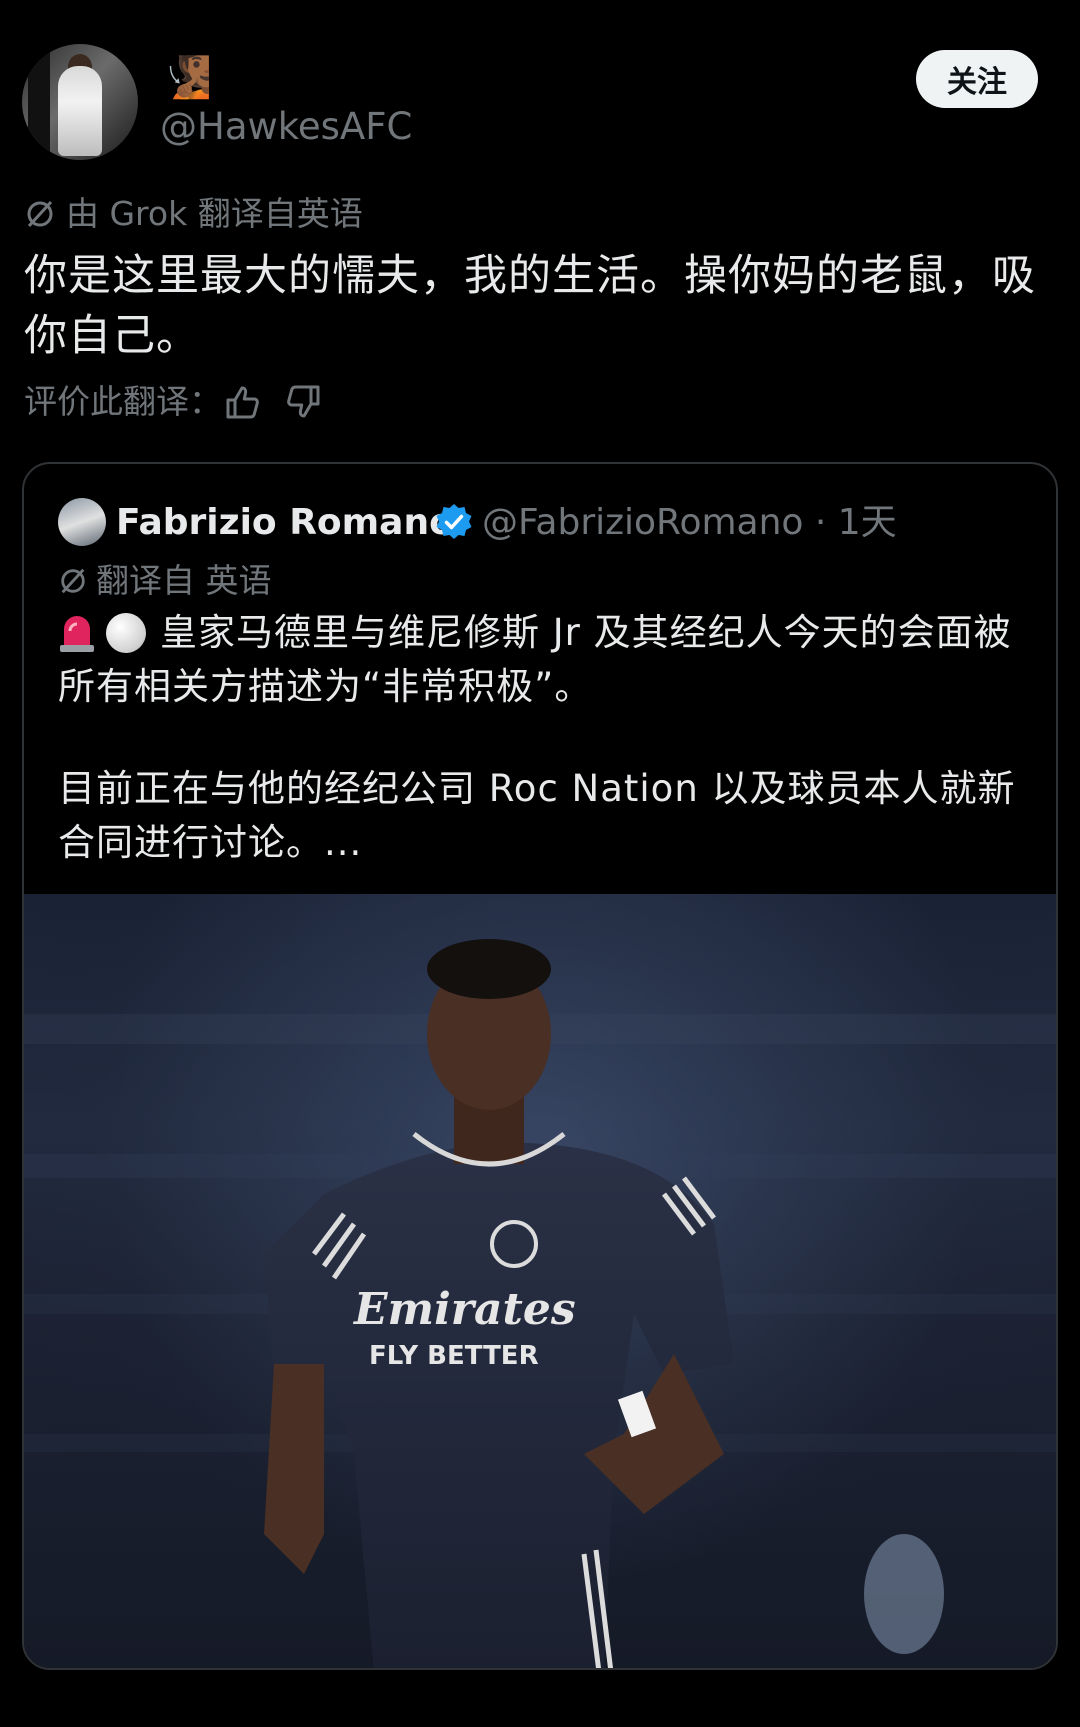 Image resolution: width=1080 pixels, height=1727 pixels. I want to click on quoted-paragraph-1: 皇家马德里与维尼修斯 Jr 及其经纪人今天的会面被所有相关方描述为“非常积极”。, so click(535, 659).